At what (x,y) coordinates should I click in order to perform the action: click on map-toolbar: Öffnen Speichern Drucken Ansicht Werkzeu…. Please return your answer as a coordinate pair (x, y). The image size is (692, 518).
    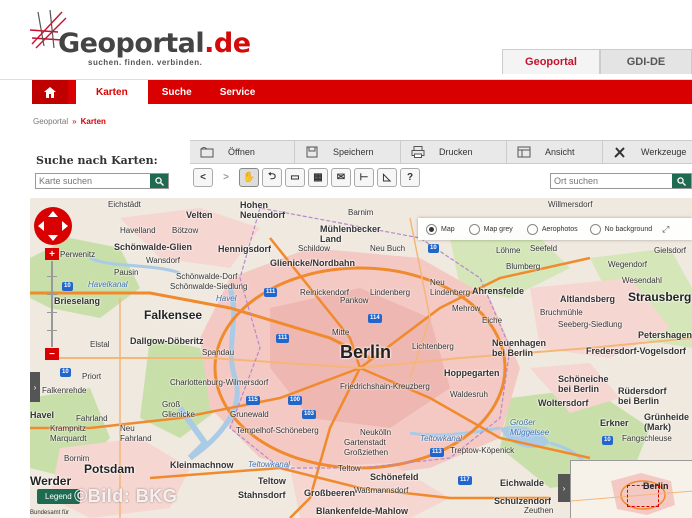
    Looking at the image, I should click on (441, 152).